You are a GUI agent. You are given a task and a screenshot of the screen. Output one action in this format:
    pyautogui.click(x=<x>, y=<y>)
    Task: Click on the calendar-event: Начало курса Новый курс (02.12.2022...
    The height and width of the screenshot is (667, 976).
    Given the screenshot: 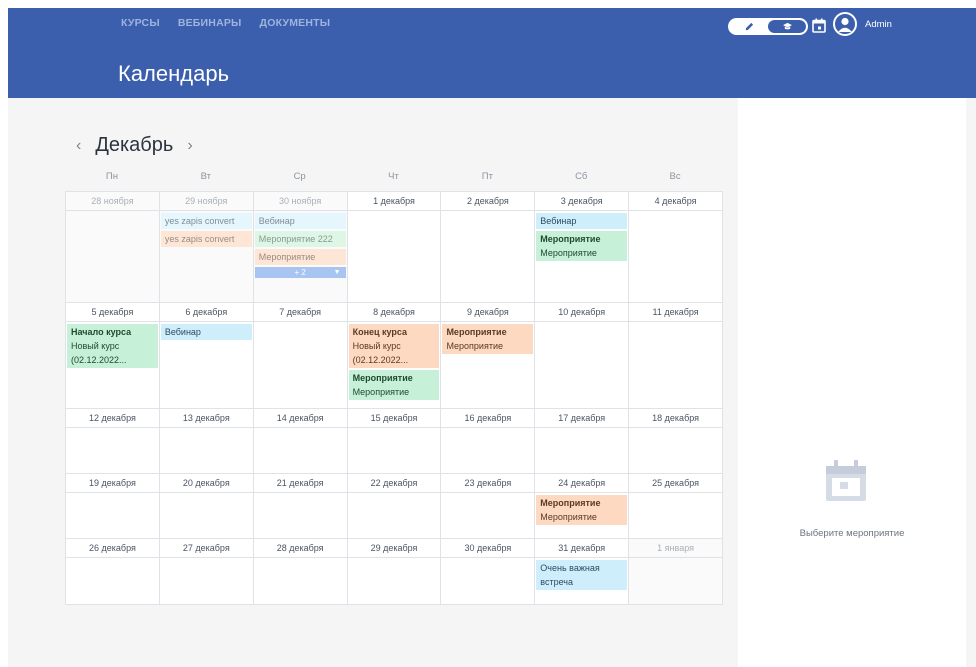 What is the action you would take?
    pyautogui.click(x=112, y=346)
    